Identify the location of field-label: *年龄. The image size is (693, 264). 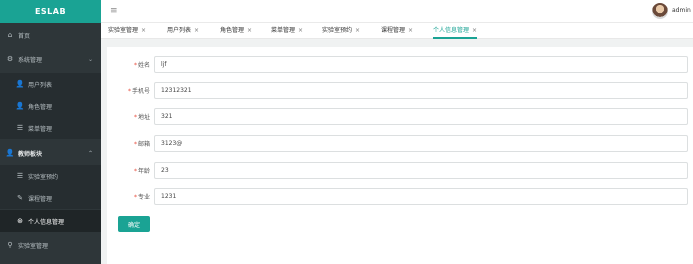
(141, 171).